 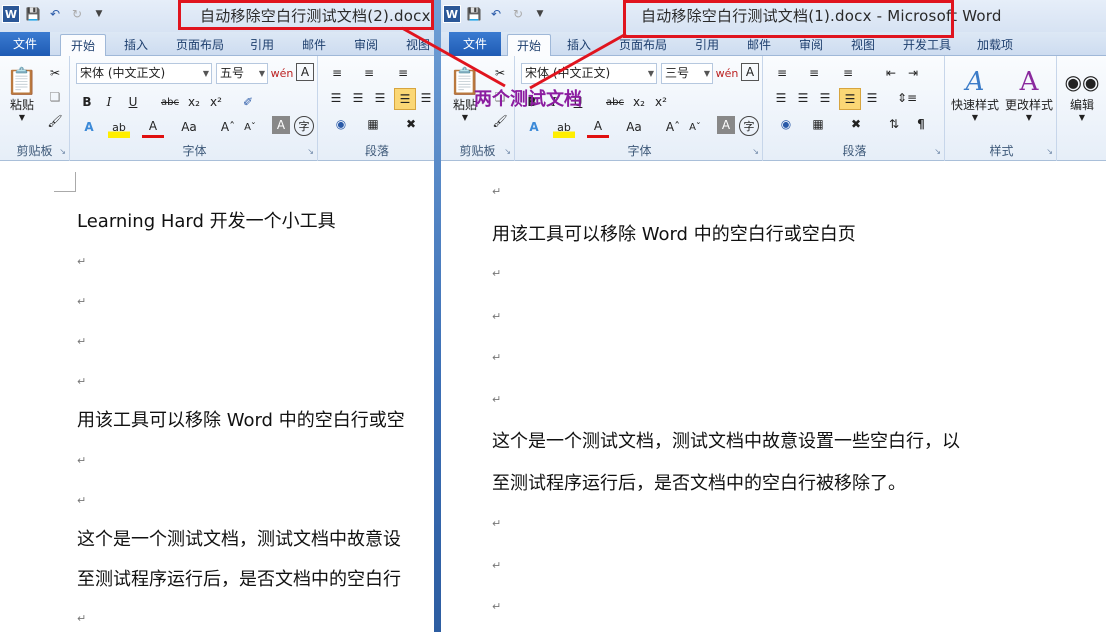 I want to click on arrow-to-left-title, so click(x=453, y=57).